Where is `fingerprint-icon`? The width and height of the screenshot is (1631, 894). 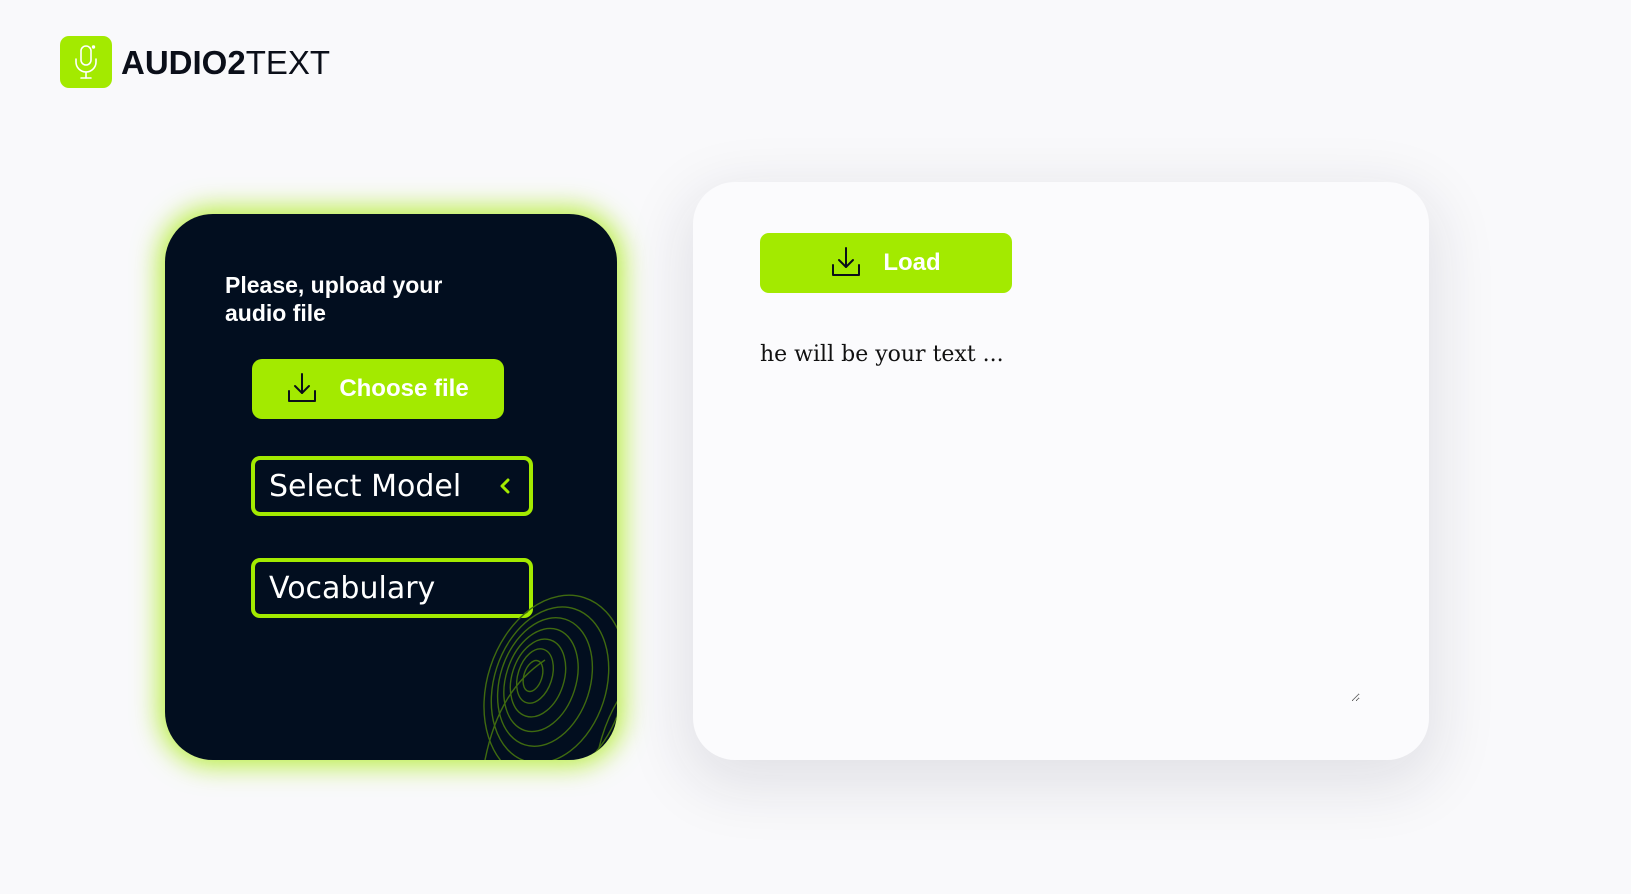
fingerprint-icon is located at coordinates (550, 677).